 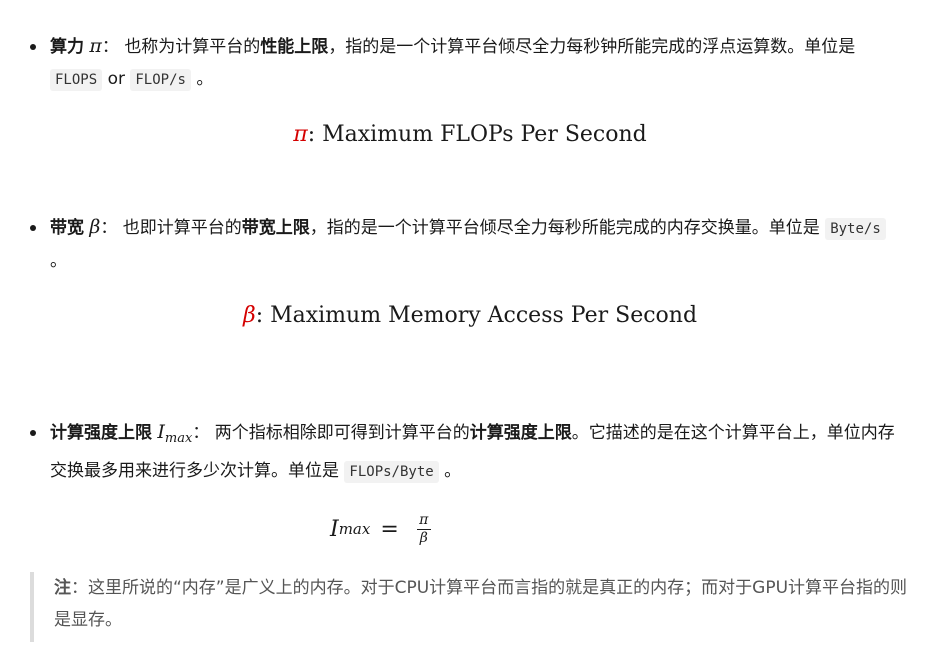 What do you see at coordinates (476, 315) in the screenshot?
I see `formula-text: : Maximum Memory Access Per Second` at bounding box center [476, 315].